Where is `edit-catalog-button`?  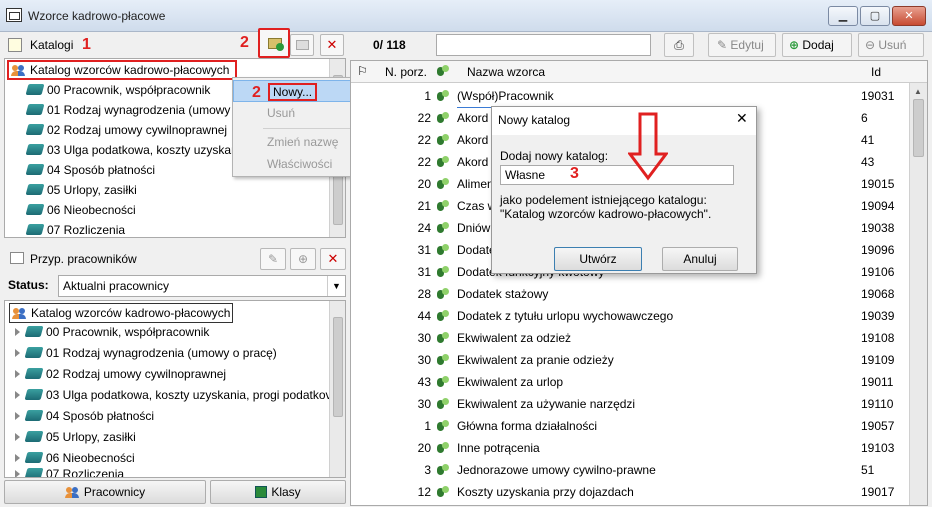 edit-catalog-button is located at coordinates (302, 45).